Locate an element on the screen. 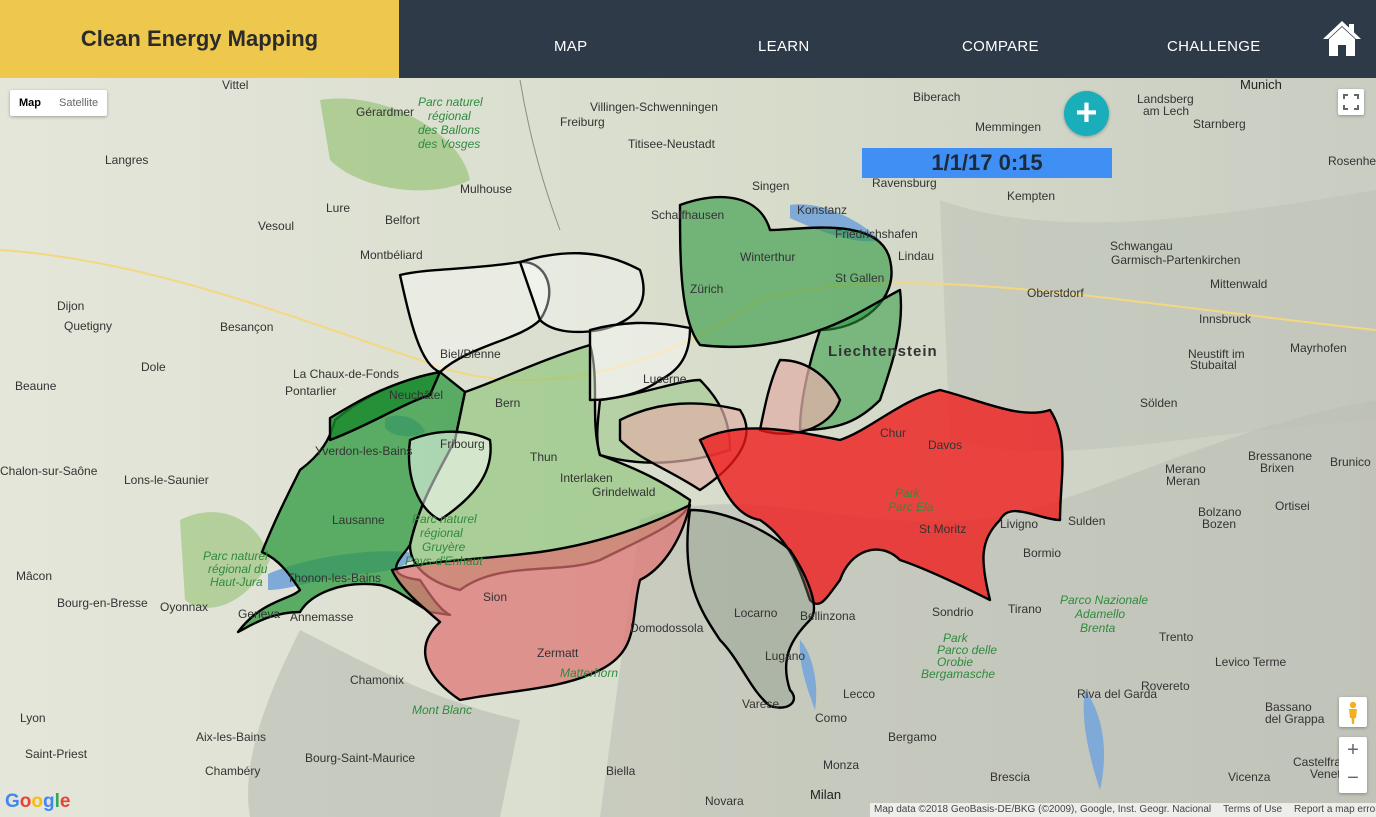 The image size is (1376, 817). place-label: Saint-Priest is located at coordinates (56, 754).